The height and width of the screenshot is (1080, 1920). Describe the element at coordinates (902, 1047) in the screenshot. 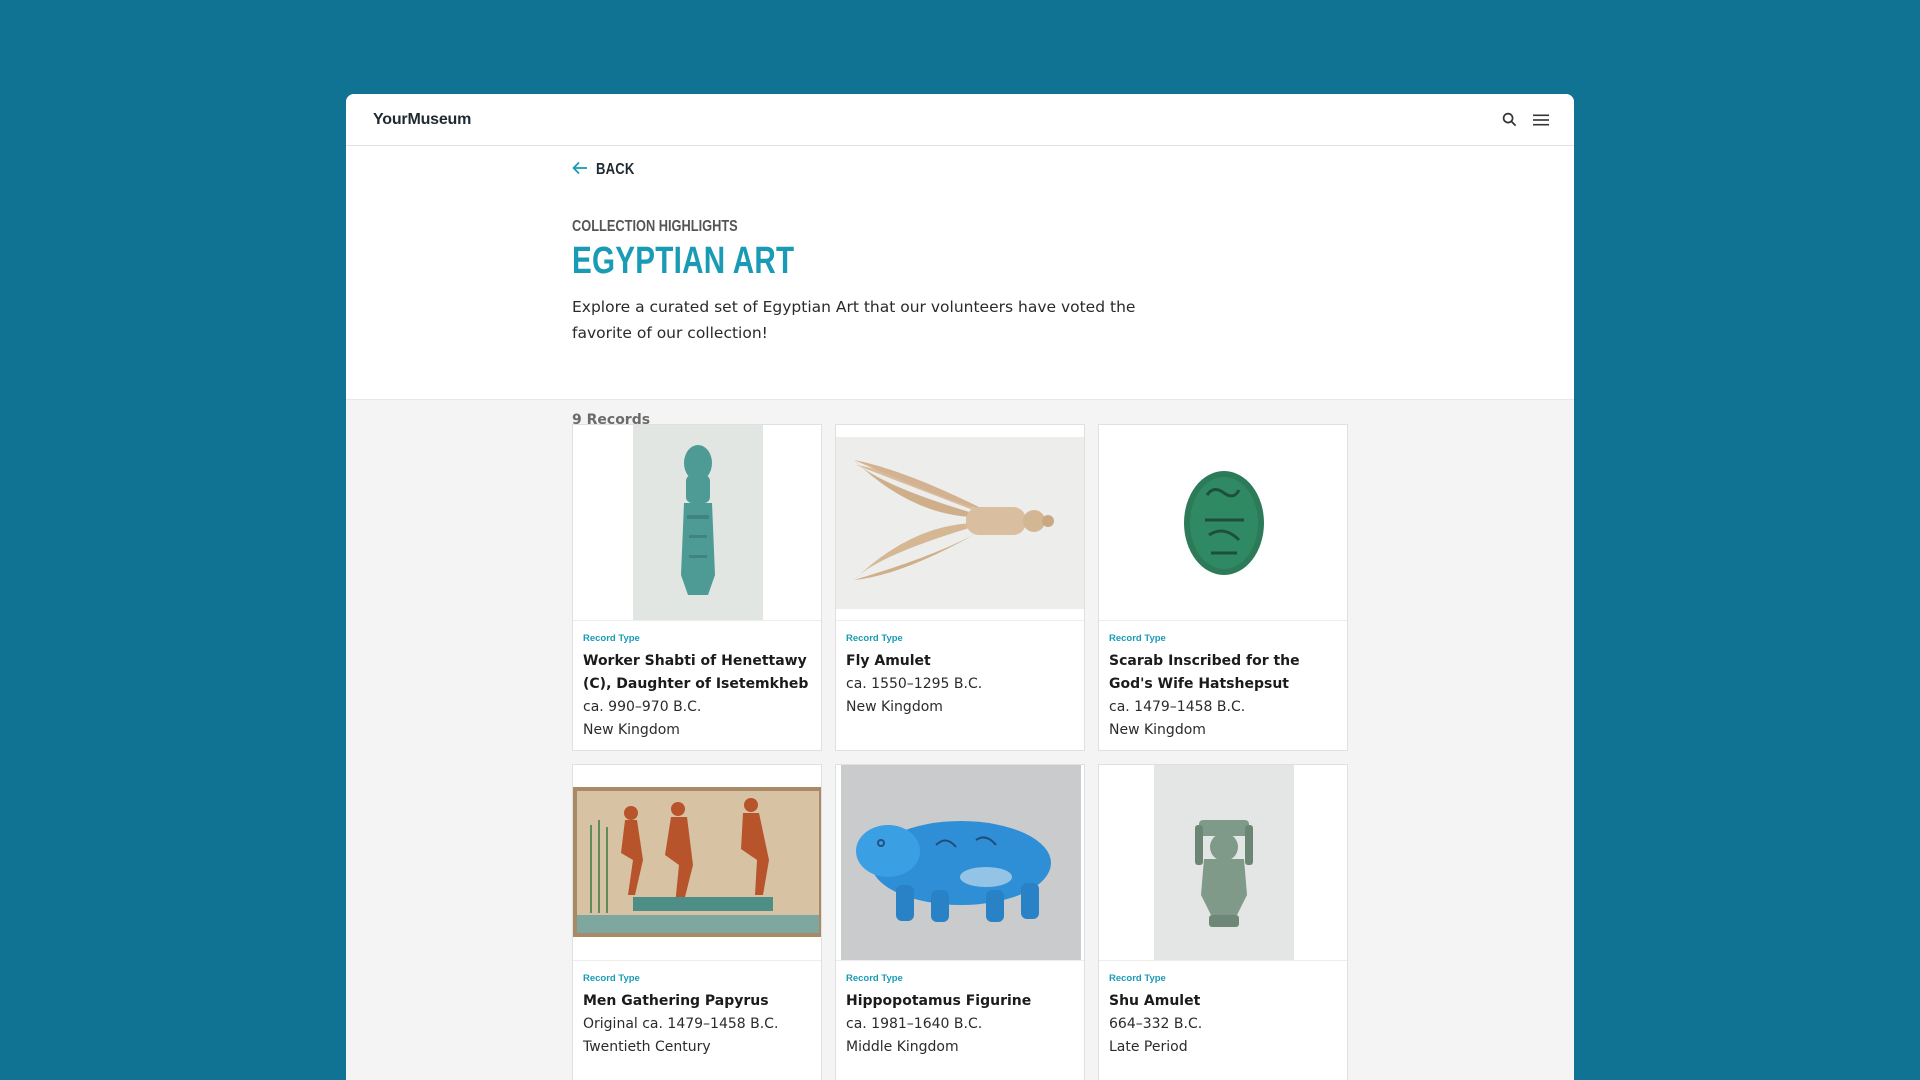

I see `record-period: Middle Kingdom` at that location.